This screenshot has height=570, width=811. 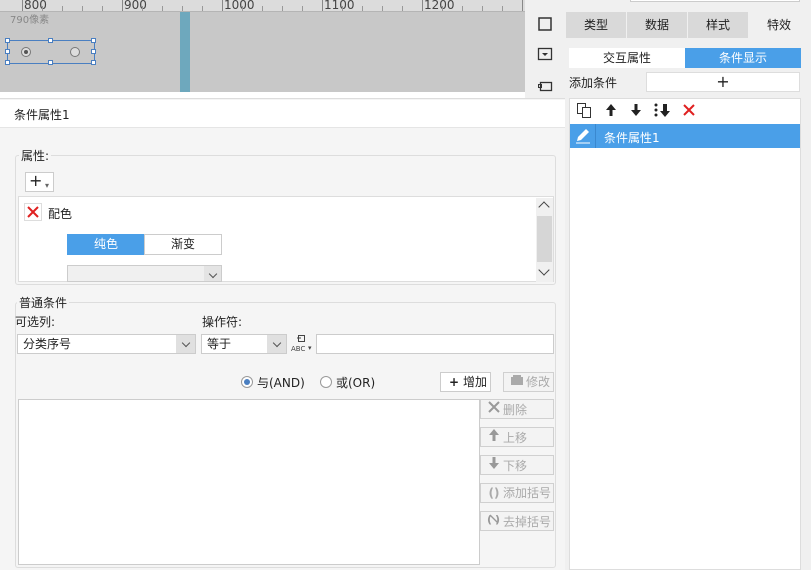 I want to click on segment-gradient: 渐变, so click(x=183, y=244).